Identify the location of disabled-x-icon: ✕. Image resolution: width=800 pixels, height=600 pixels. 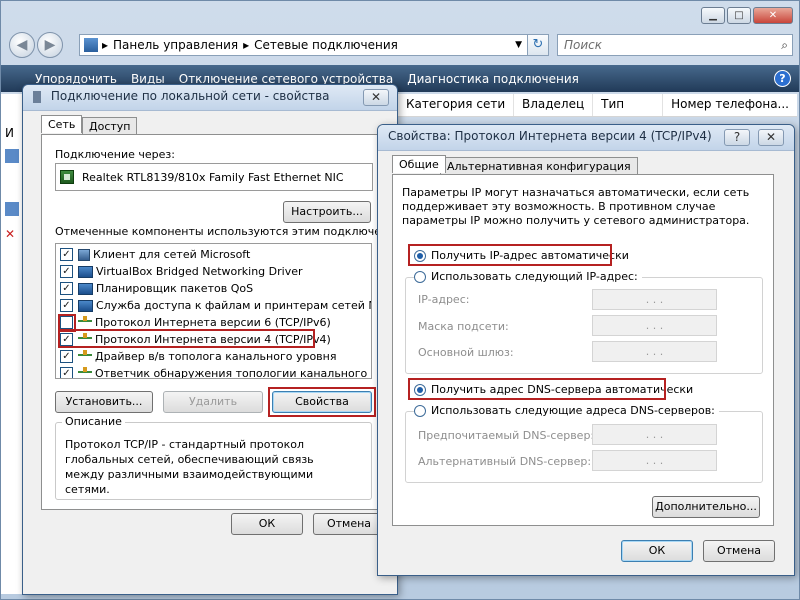
(10, 234).